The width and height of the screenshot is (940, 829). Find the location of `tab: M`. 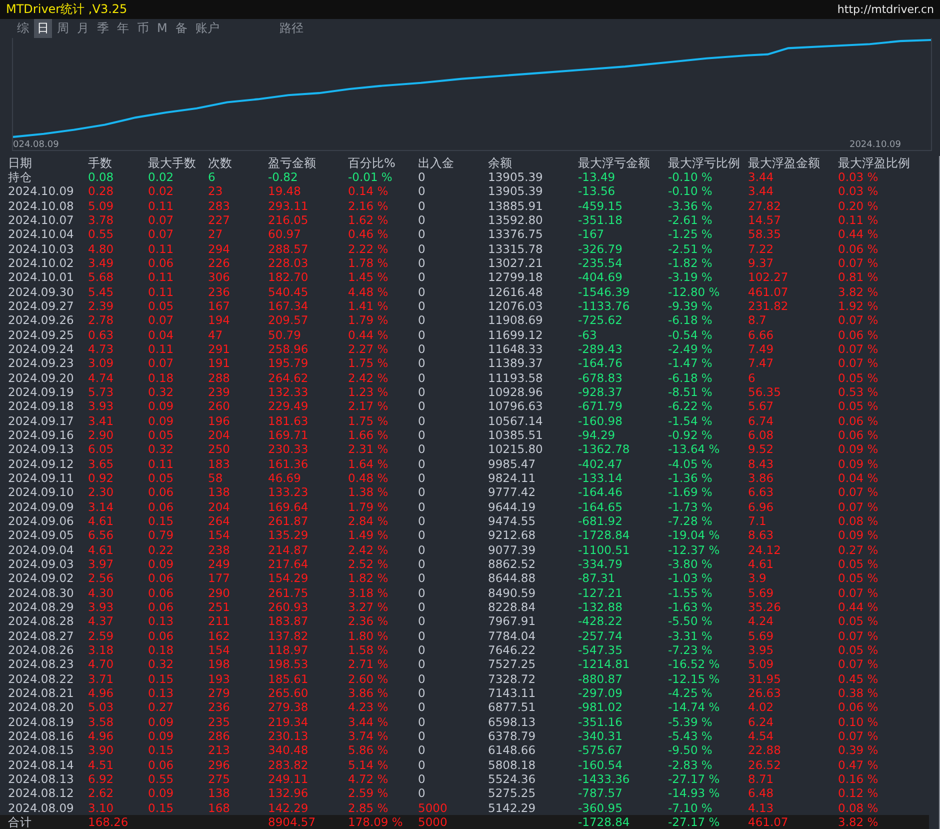

tab: M is located at coordinates (162, 28).